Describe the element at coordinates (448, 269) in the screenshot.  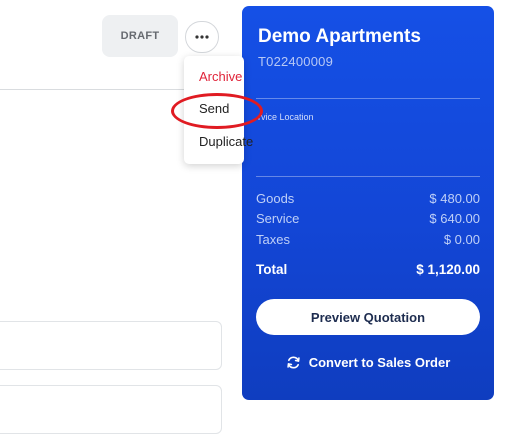
I see `total-value: $ 1,120.00` at that location.